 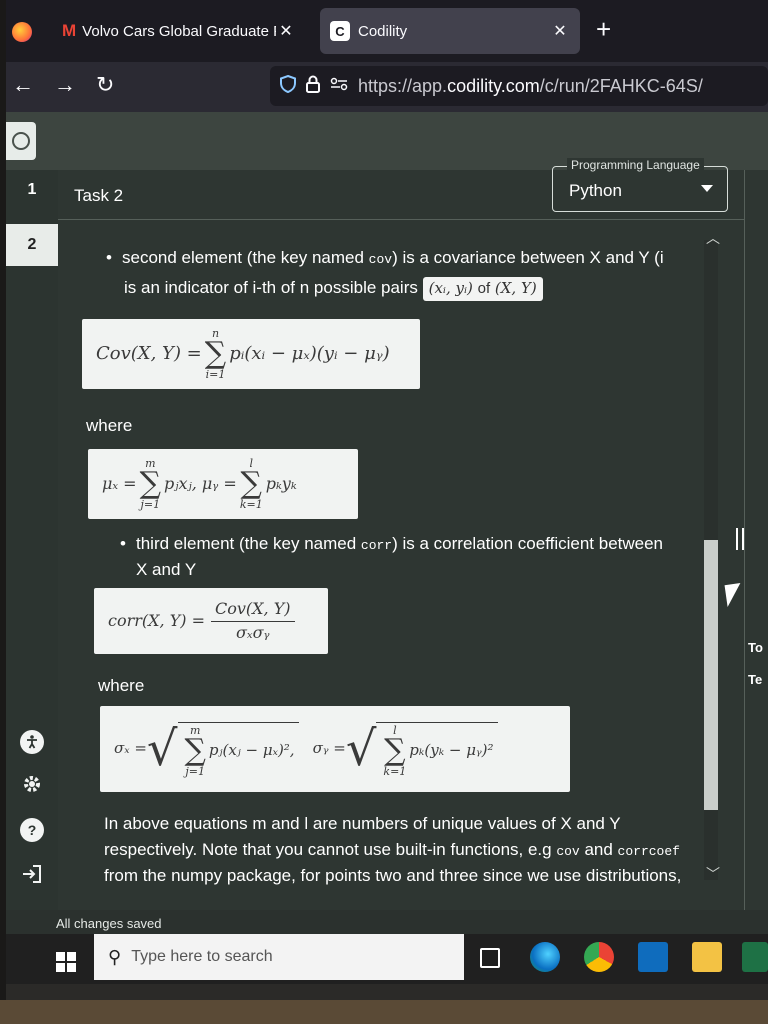 I want to click on excel-icon, so click(x=755, y=957).